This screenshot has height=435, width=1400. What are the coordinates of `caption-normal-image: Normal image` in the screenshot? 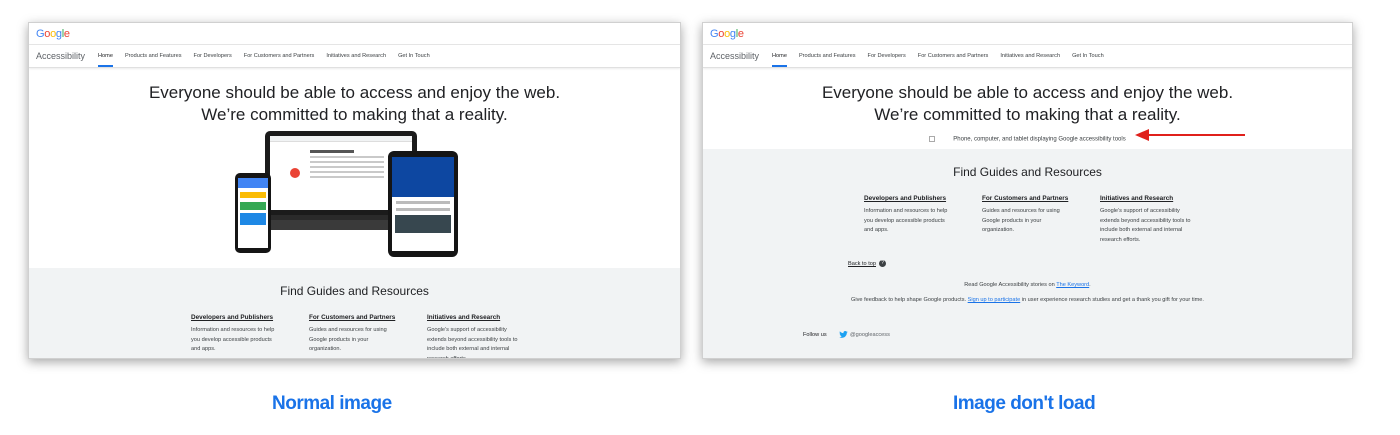 It's located at (332, 403).